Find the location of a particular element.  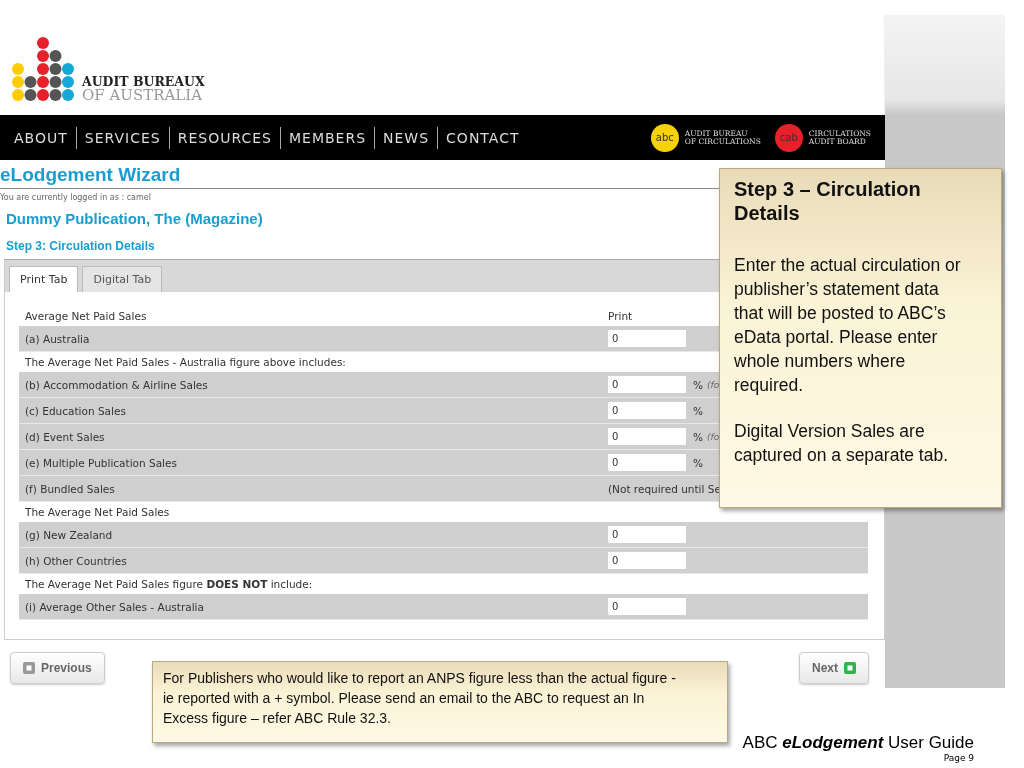

column-label: Average Net Paid Sales is located at coordinates (86, 316).